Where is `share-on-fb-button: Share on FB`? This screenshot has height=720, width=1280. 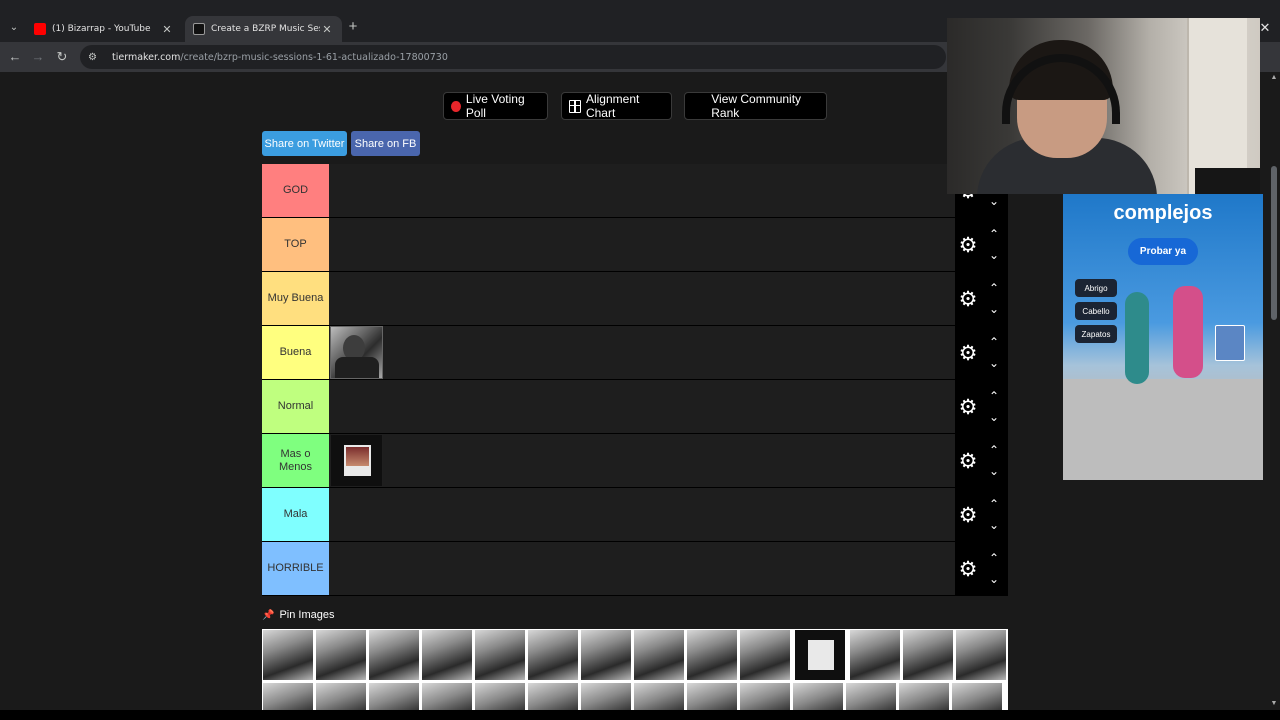 share-on-fb-button: Share on FB is located at coordinates (385, 143).